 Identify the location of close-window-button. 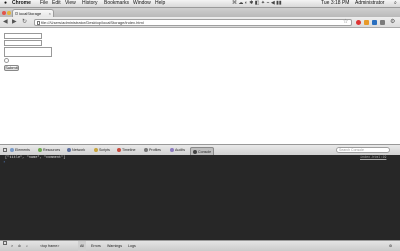
(4, 13).